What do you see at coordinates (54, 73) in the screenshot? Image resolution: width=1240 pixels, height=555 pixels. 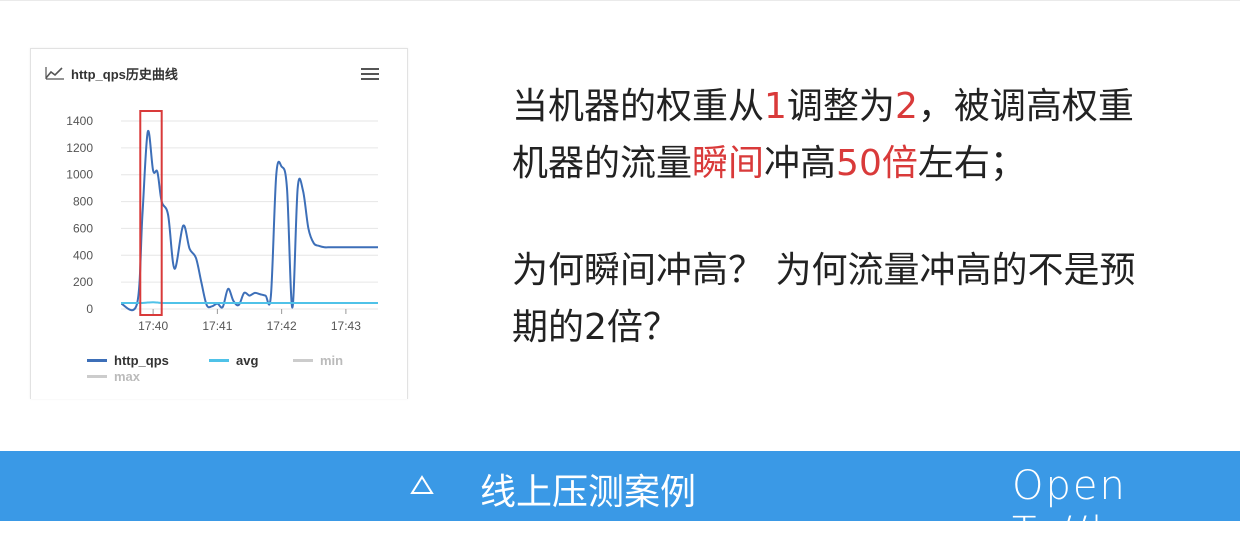 I see `trend-icon` at bounding box center [54, 73].